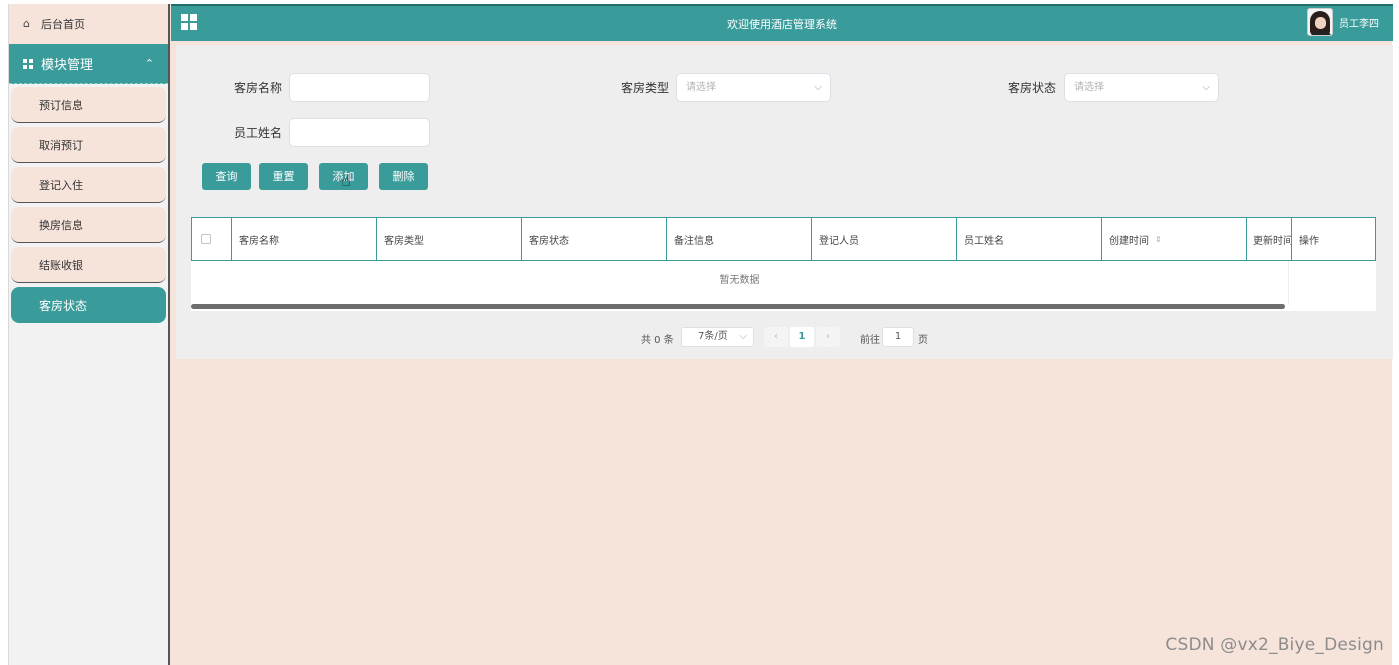  I want to click on user-menu: 员工李四, so click(1343, 22).